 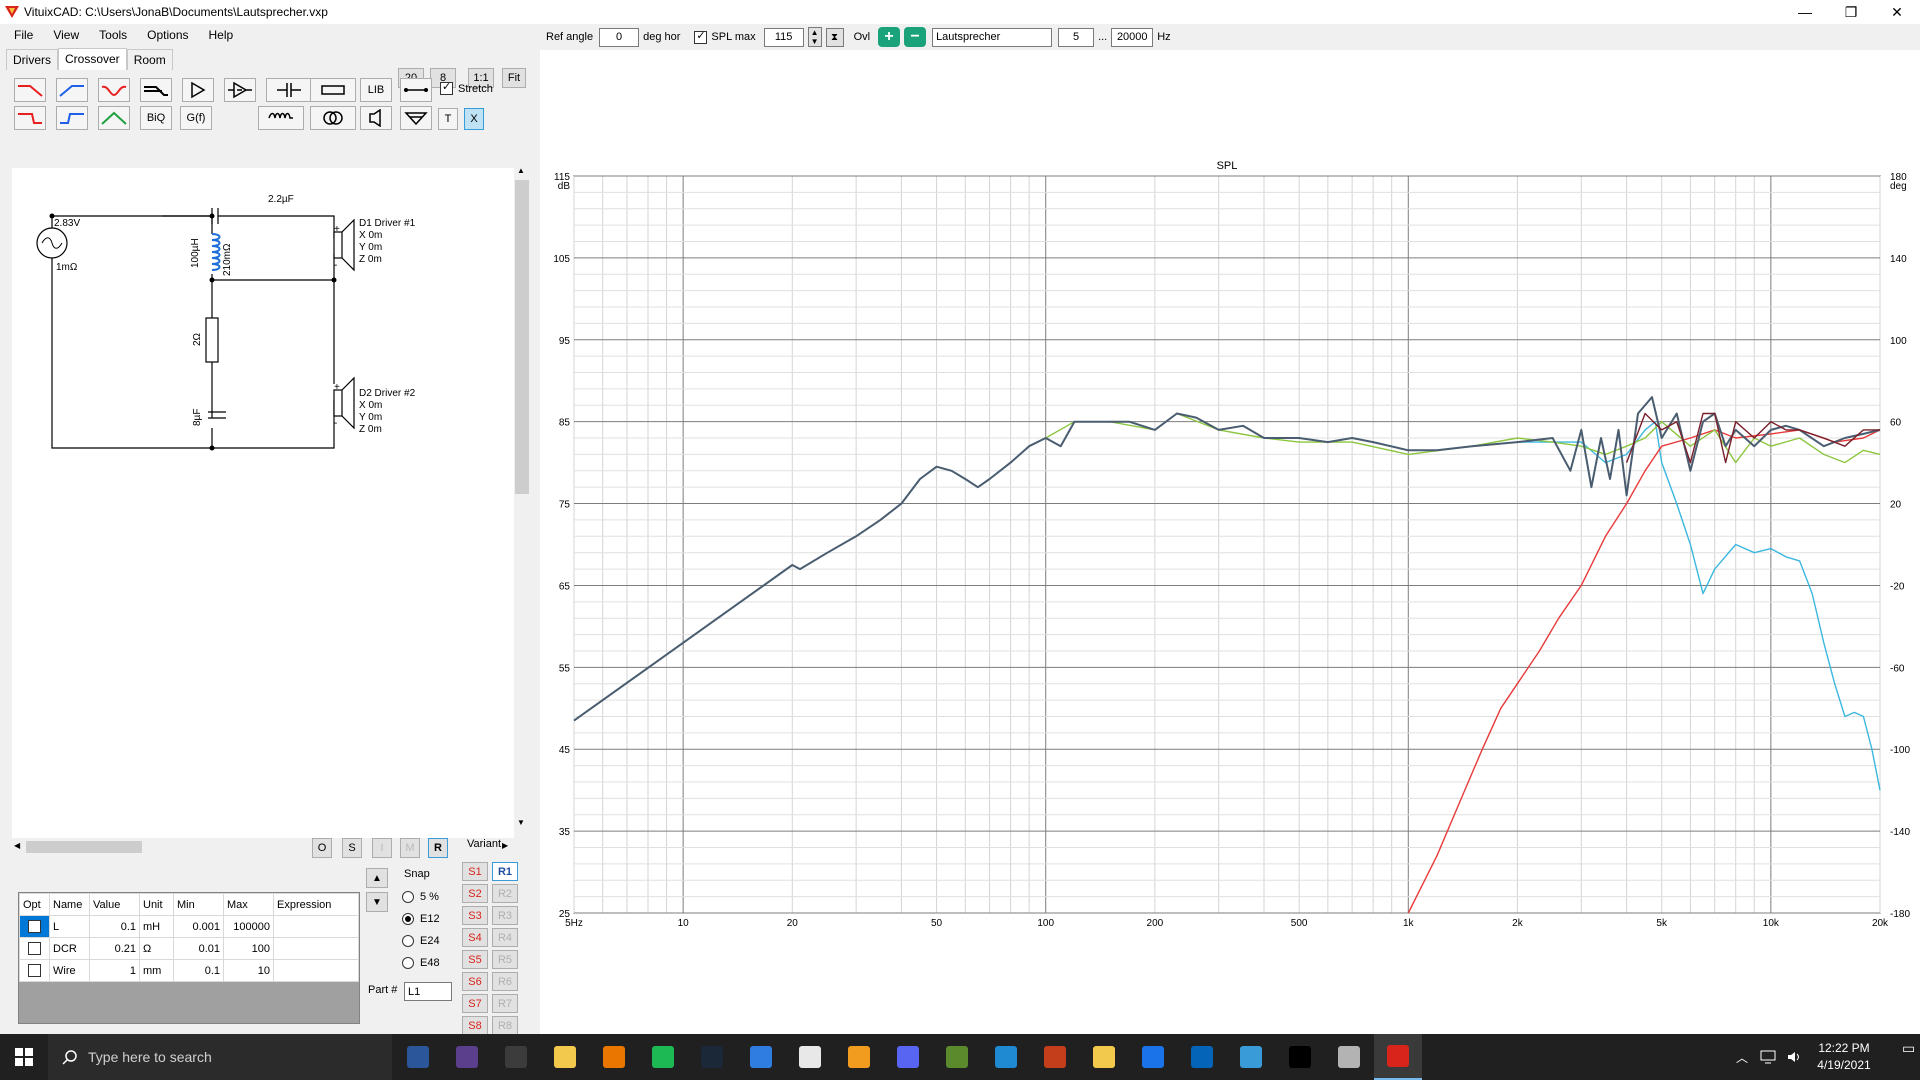 I want to click on snap-option-e24: E24, so click(x=421, y=941).